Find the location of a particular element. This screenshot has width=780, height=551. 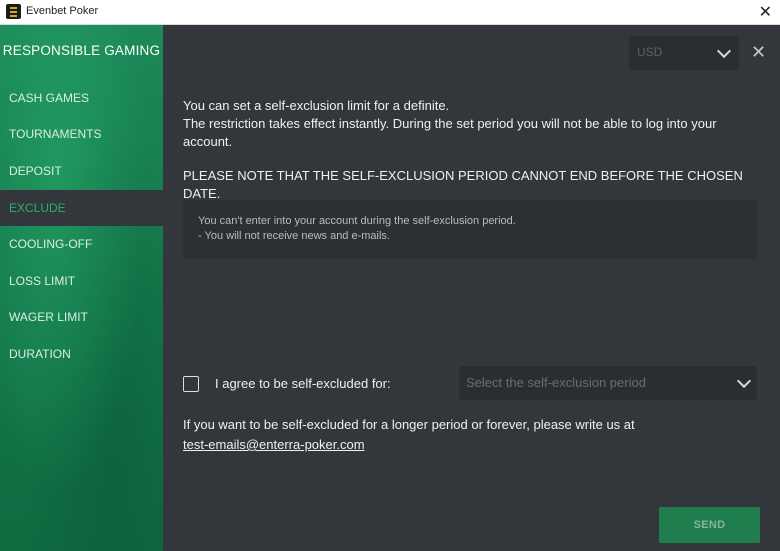

sidebar-item-loss-limit: LOSS LIMIT is located at coordinates (81, 281).